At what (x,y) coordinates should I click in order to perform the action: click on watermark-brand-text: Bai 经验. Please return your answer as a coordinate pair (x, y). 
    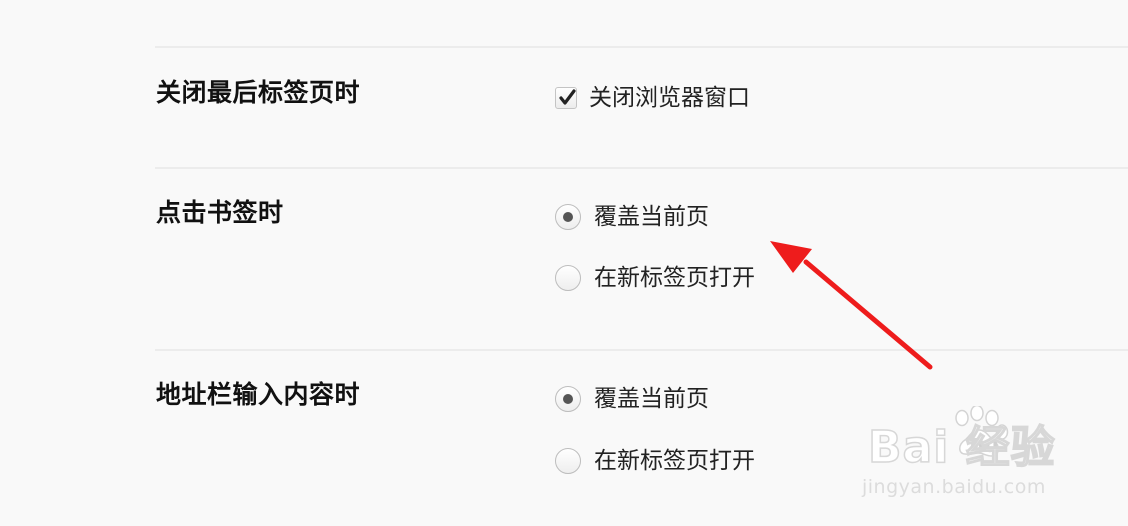
    Looking at the image, I should click on (961, 447).